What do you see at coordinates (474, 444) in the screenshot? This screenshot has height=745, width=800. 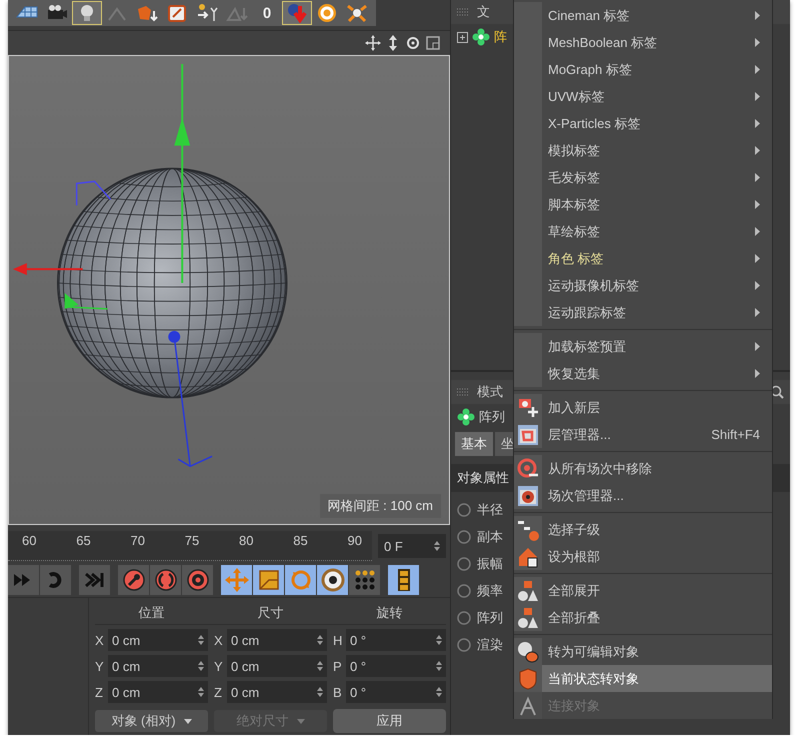 I see `tab: 基本` at bounding box center [474, 444].